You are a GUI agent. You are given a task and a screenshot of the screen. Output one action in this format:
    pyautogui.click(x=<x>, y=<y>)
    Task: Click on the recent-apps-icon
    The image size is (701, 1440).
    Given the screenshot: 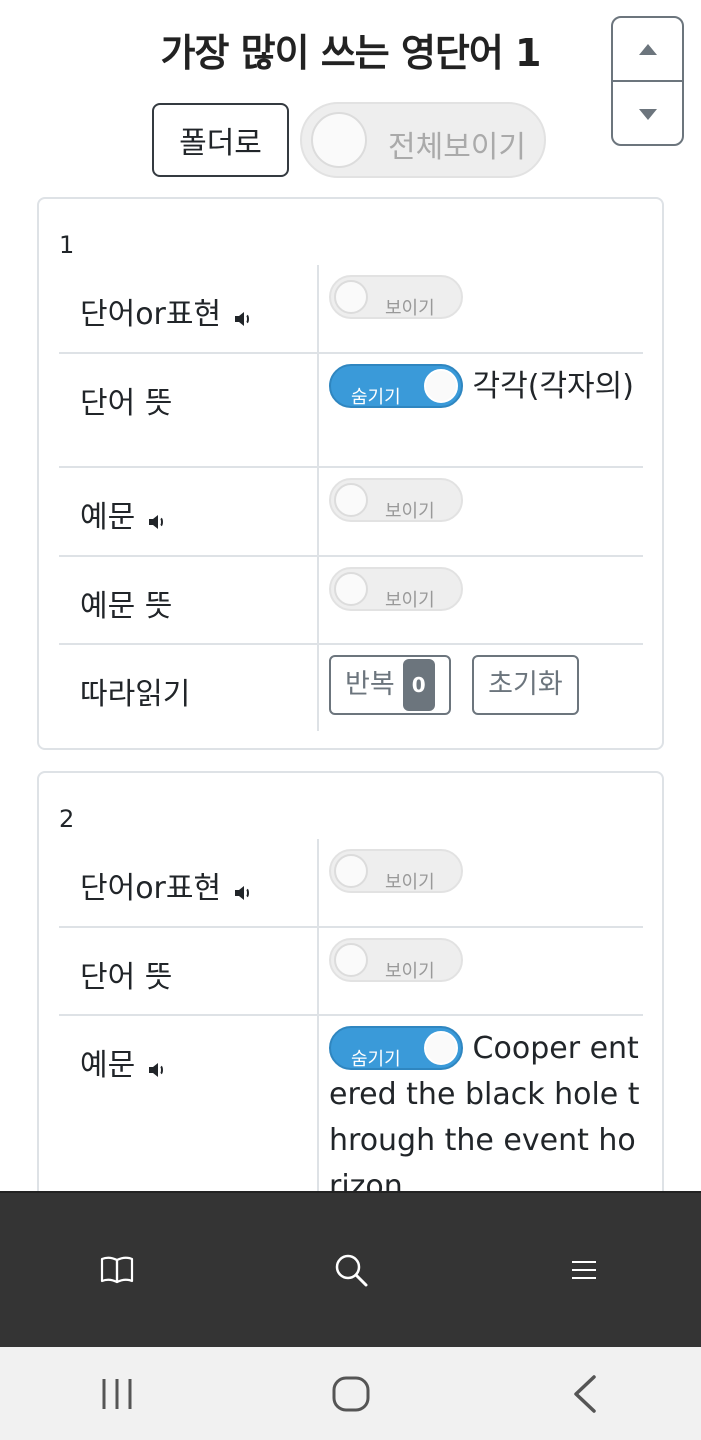 What is the action you would take?
    pyautogui.click(x=117, y=1393)
    